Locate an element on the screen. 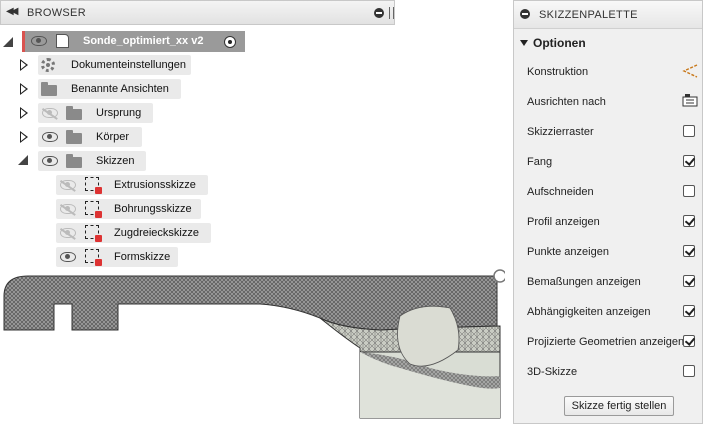 Image resolution: width=703 pixels, height=424 pixels. pin-icon is located at coordinates (391, 13).